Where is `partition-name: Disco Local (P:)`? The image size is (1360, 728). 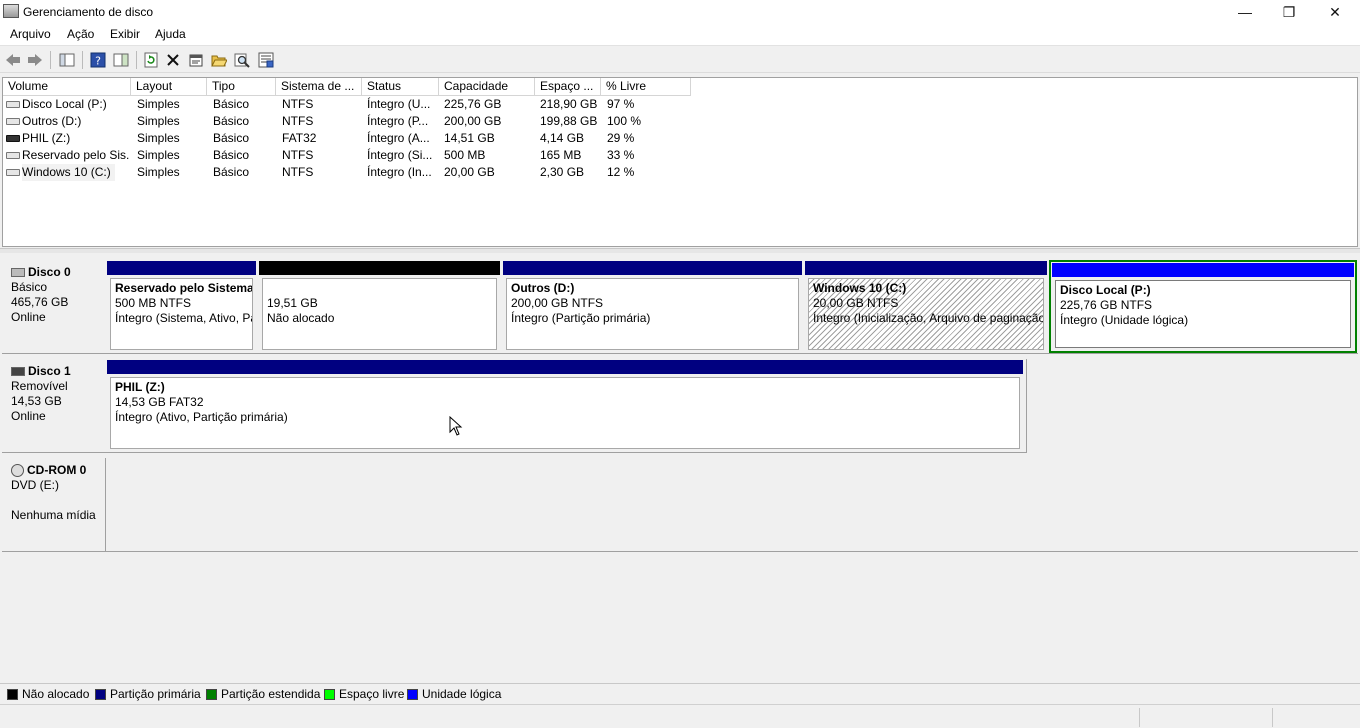
partition-name: Disco Local (P:) is located at coordinates (1105, 290).